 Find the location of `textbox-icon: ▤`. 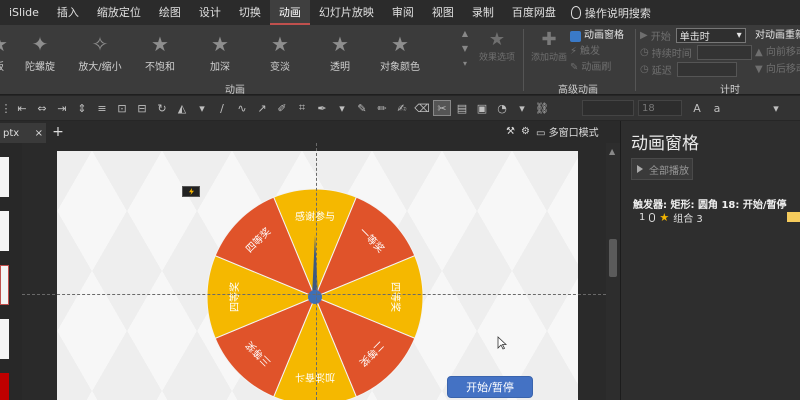

textbox-icon: ▤ is located at coordinates (462, 108).